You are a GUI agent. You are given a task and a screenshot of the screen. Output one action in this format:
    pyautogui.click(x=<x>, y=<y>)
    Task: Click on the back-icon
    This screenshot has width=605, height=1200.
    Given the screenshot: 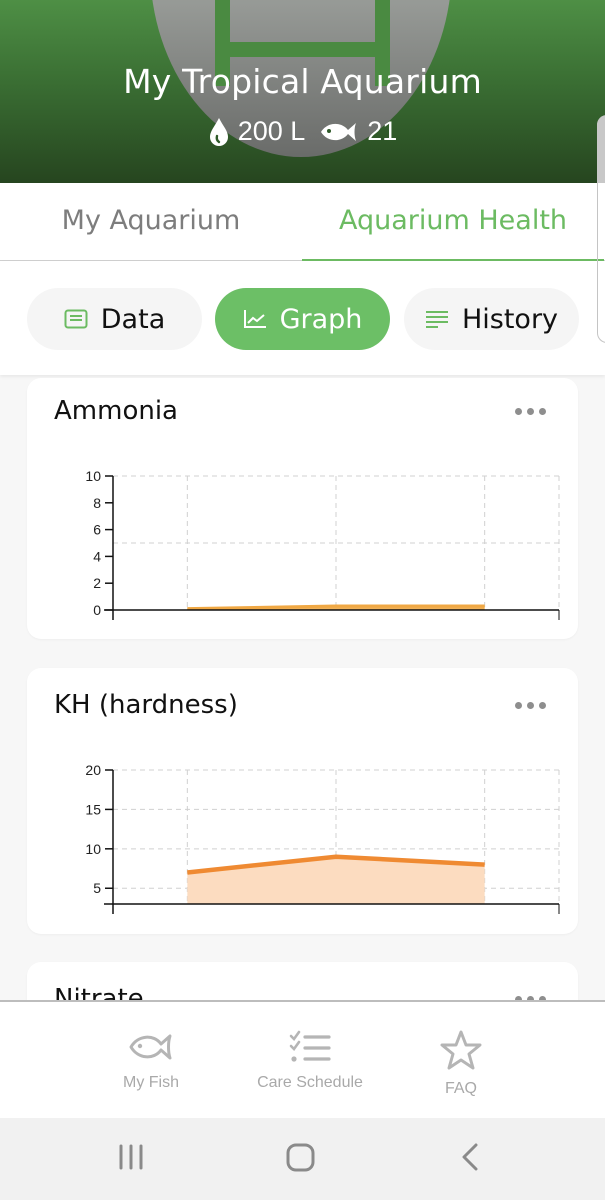 What is the action you would take?
    pyautogui.click(x=470, y=1157)
    